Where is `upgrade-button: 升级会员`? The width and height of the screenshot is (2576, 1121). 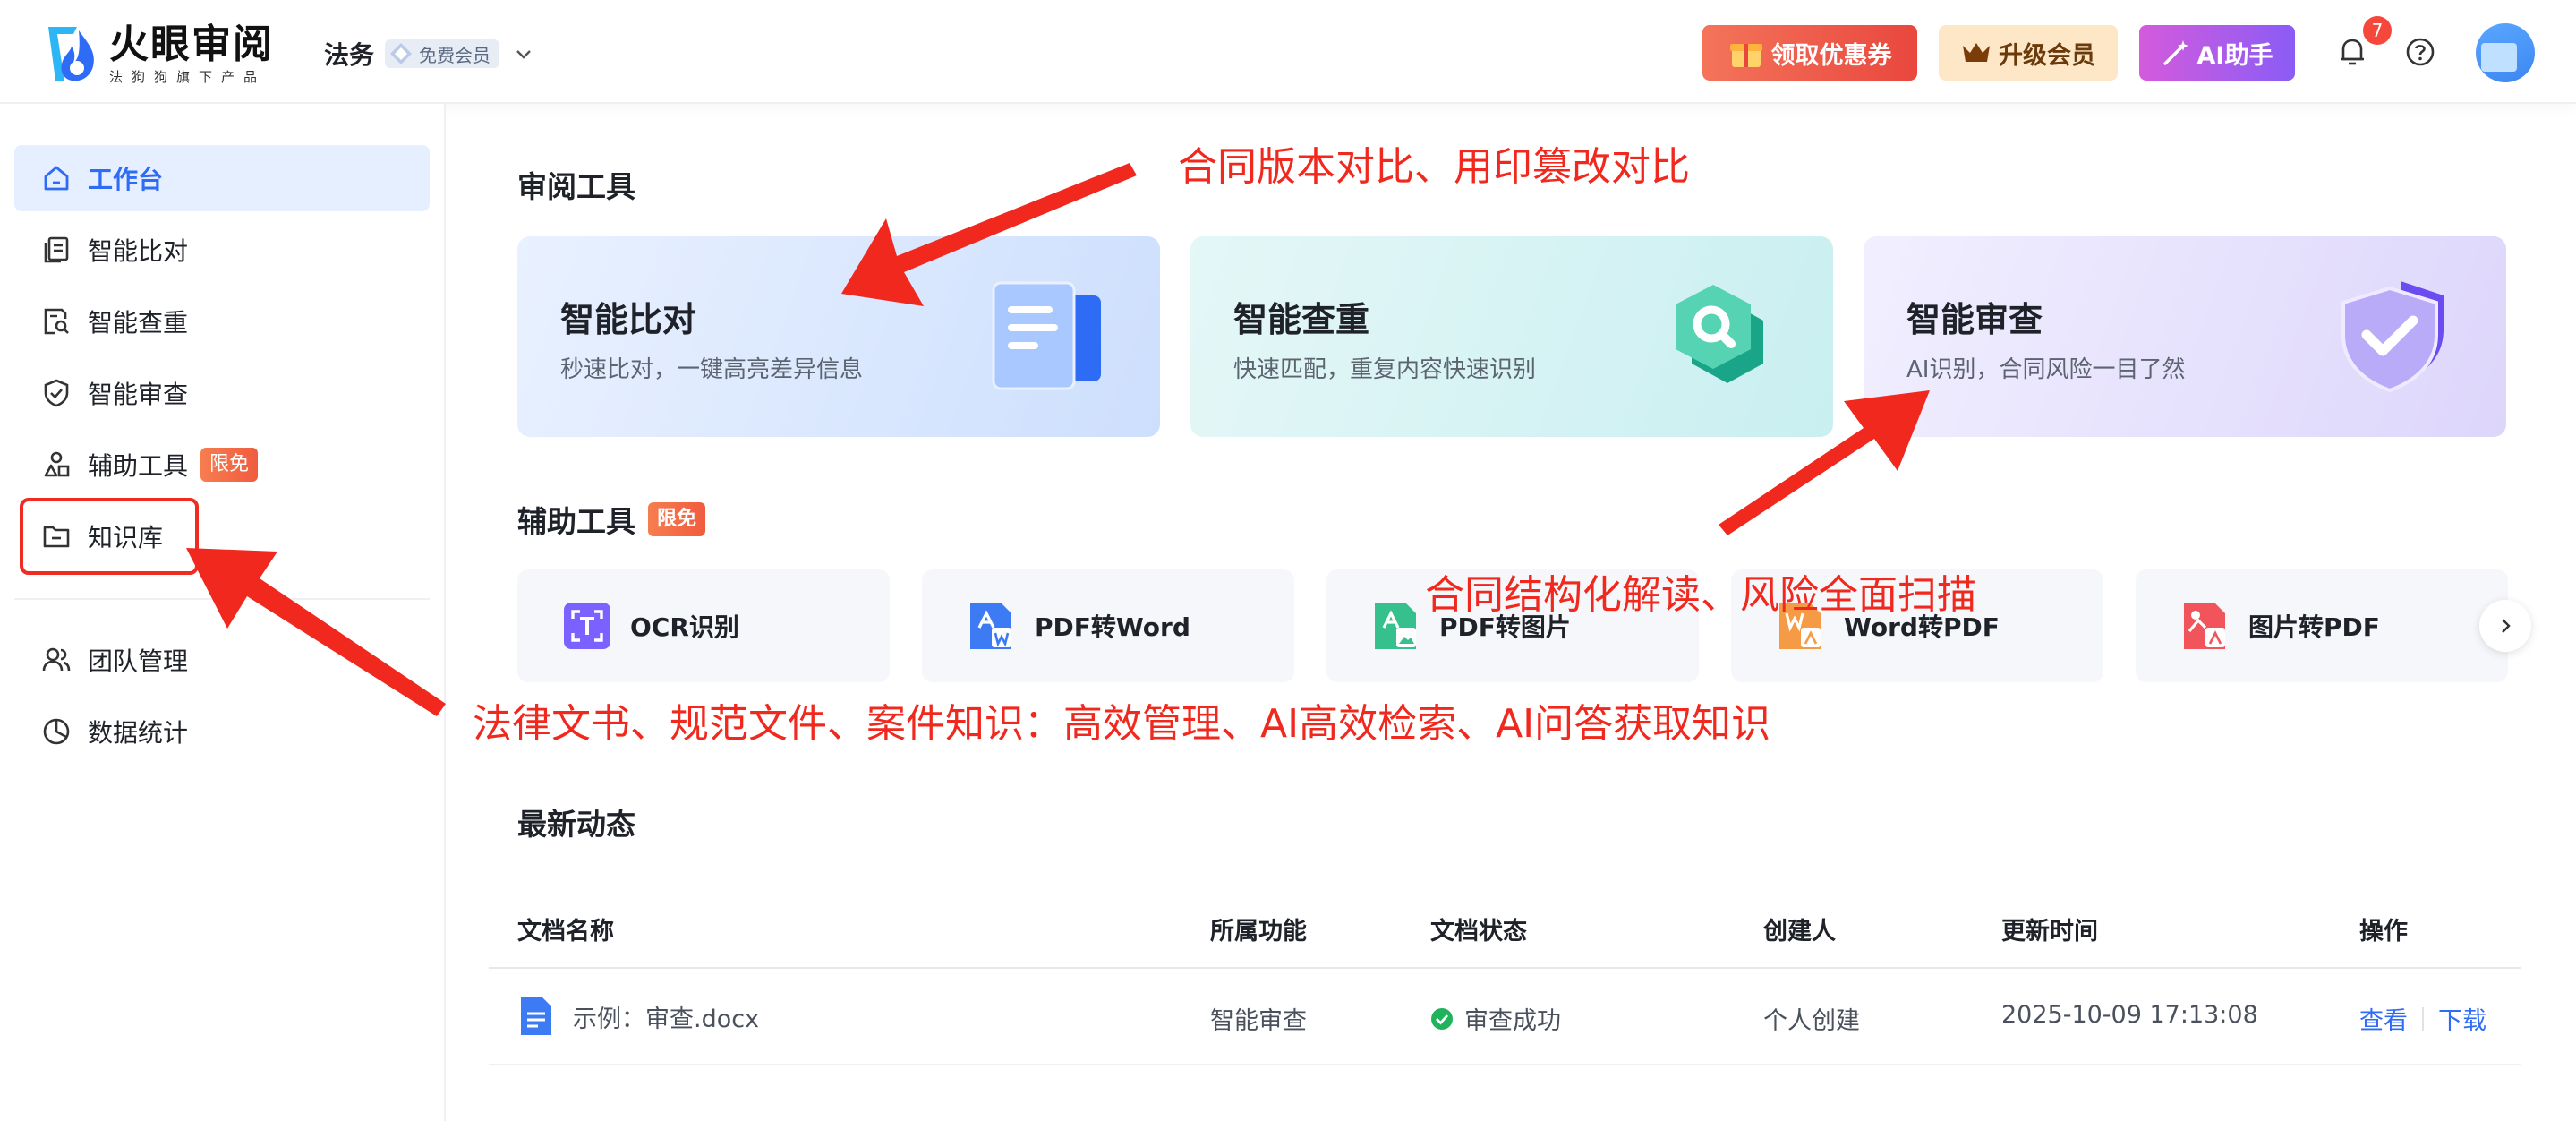 upgrade-button: 升级会员 is located at coordinates (2028, 53).